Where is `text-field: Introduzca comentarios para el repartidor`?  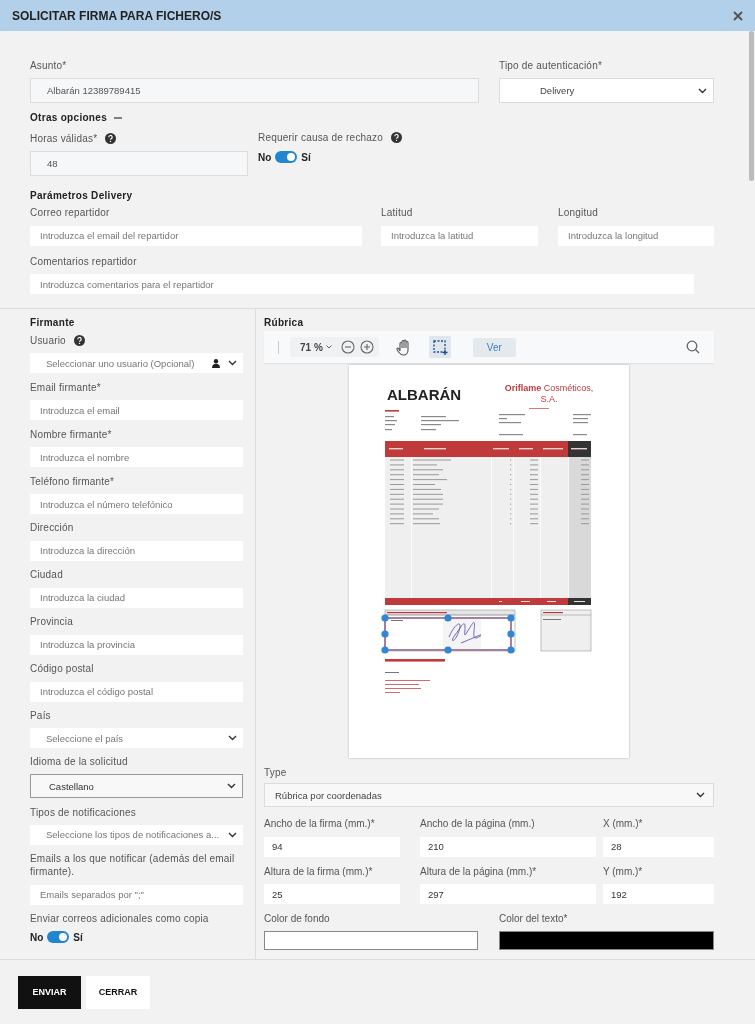 text-field: Introduzca comentarios para el repartidor is located at coordinates (362, 284).